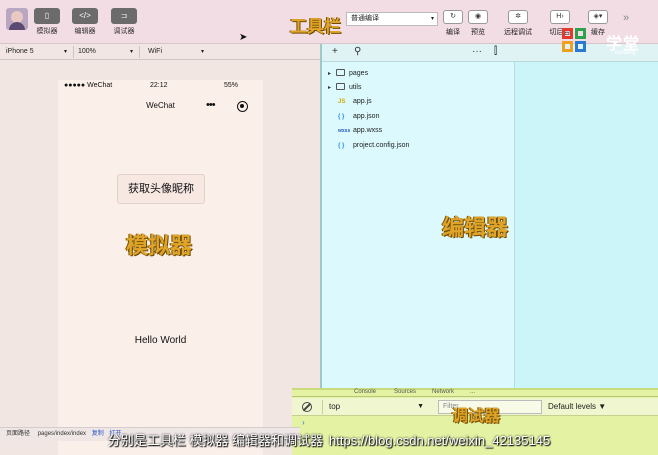  I want to click on more-options-icon: ···, so click(477, 51).